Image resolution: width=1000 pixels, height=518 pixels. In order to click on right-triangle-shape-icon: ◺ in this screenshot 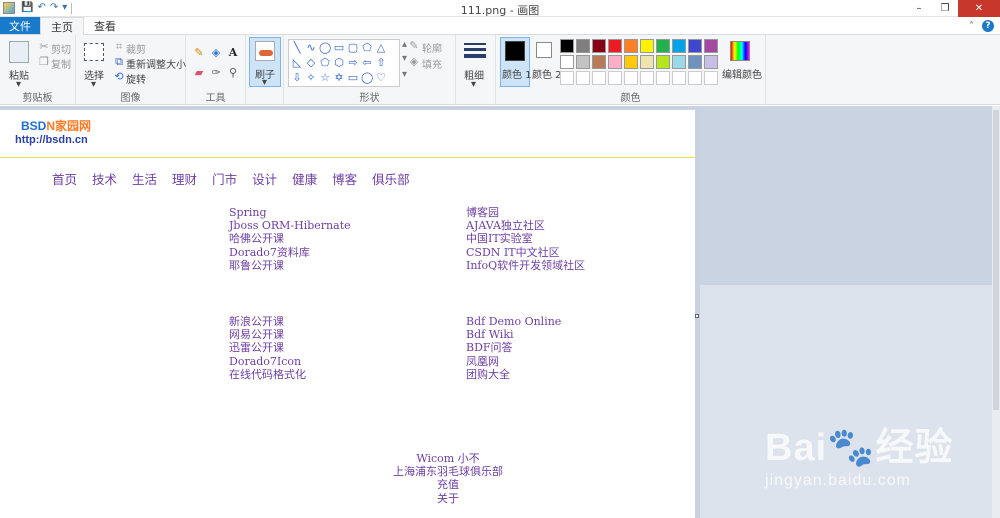, I will do `click(297, 63)`.